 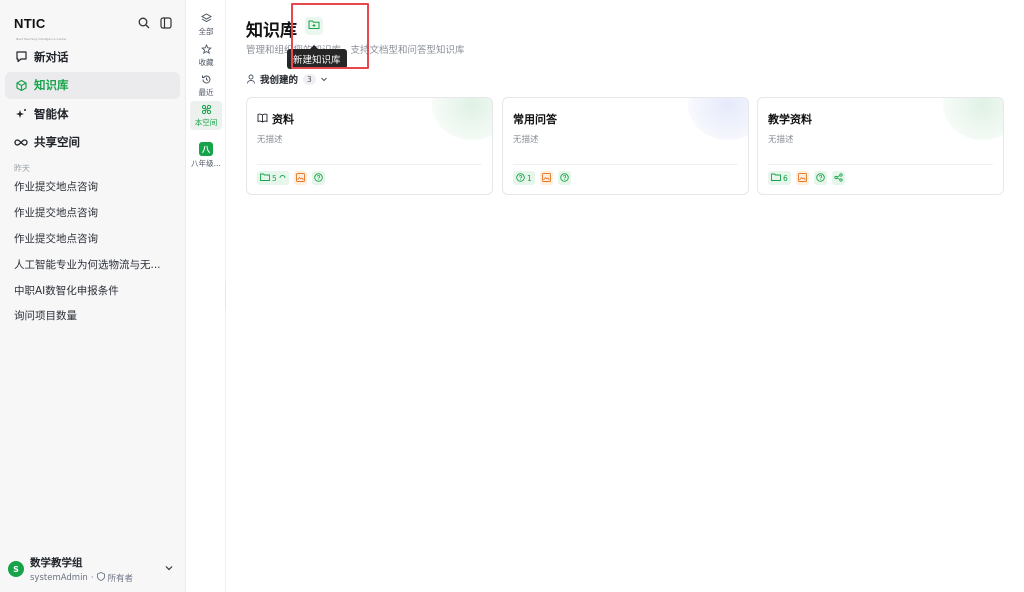 What do you see at coordinates (880, 146) in the screenshot?
I see `kb-card-teaching-materials: 教学资料 无描述 6` at bounding box center [880, 146].